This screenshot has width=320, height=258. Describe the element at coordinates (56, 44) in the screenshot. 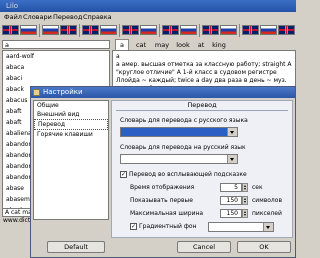

I see `search-input: a` at that location.